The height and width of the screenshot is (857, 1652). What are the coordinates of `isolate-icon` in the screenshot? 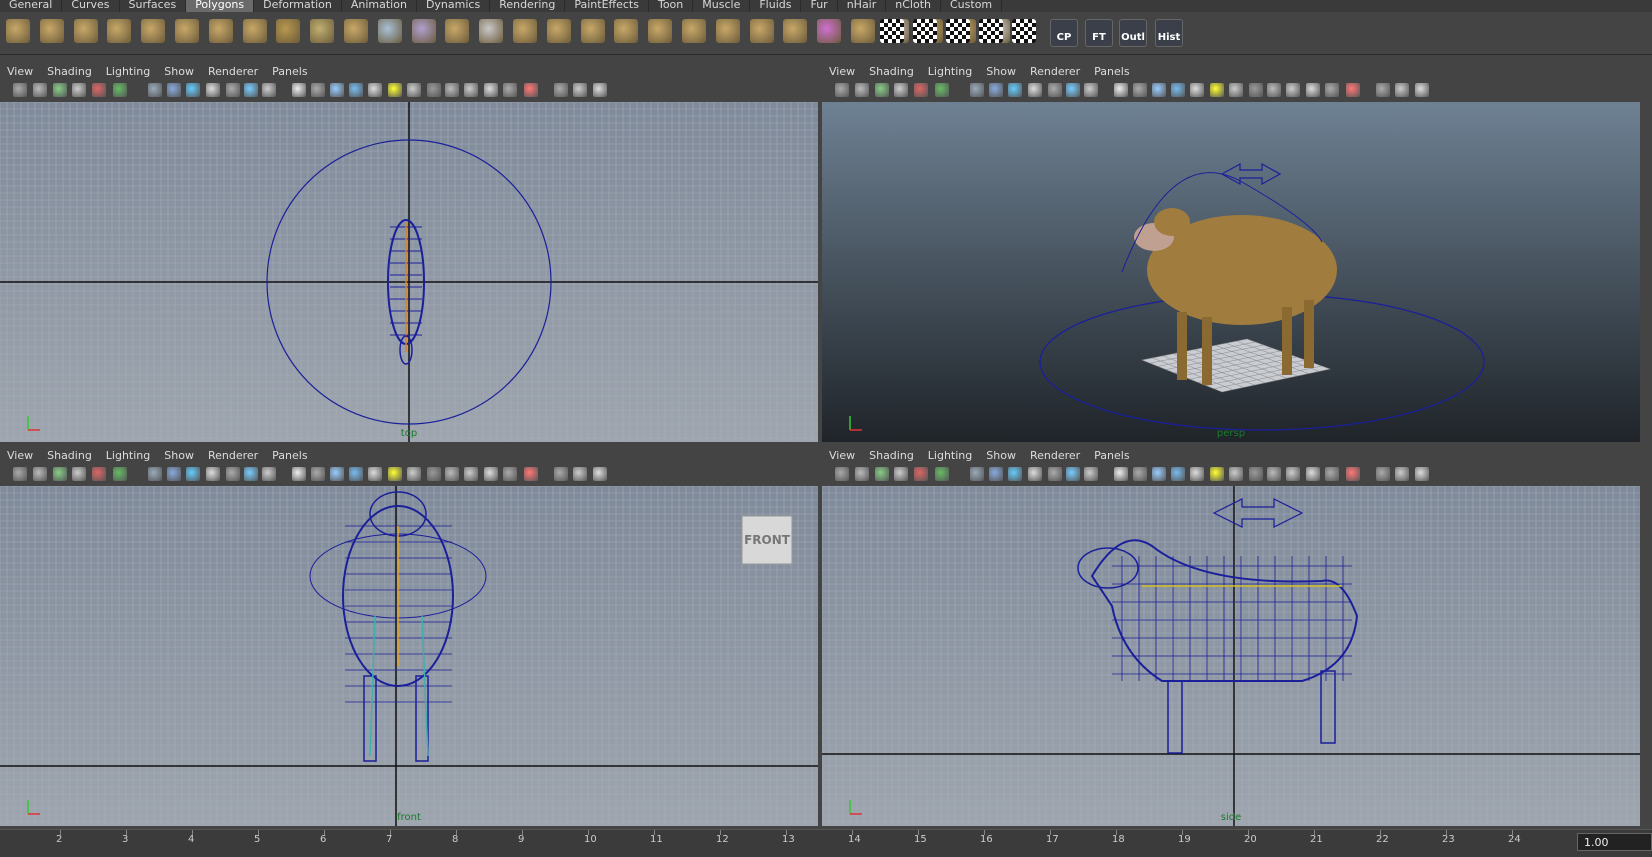 It's located at (434, 474).